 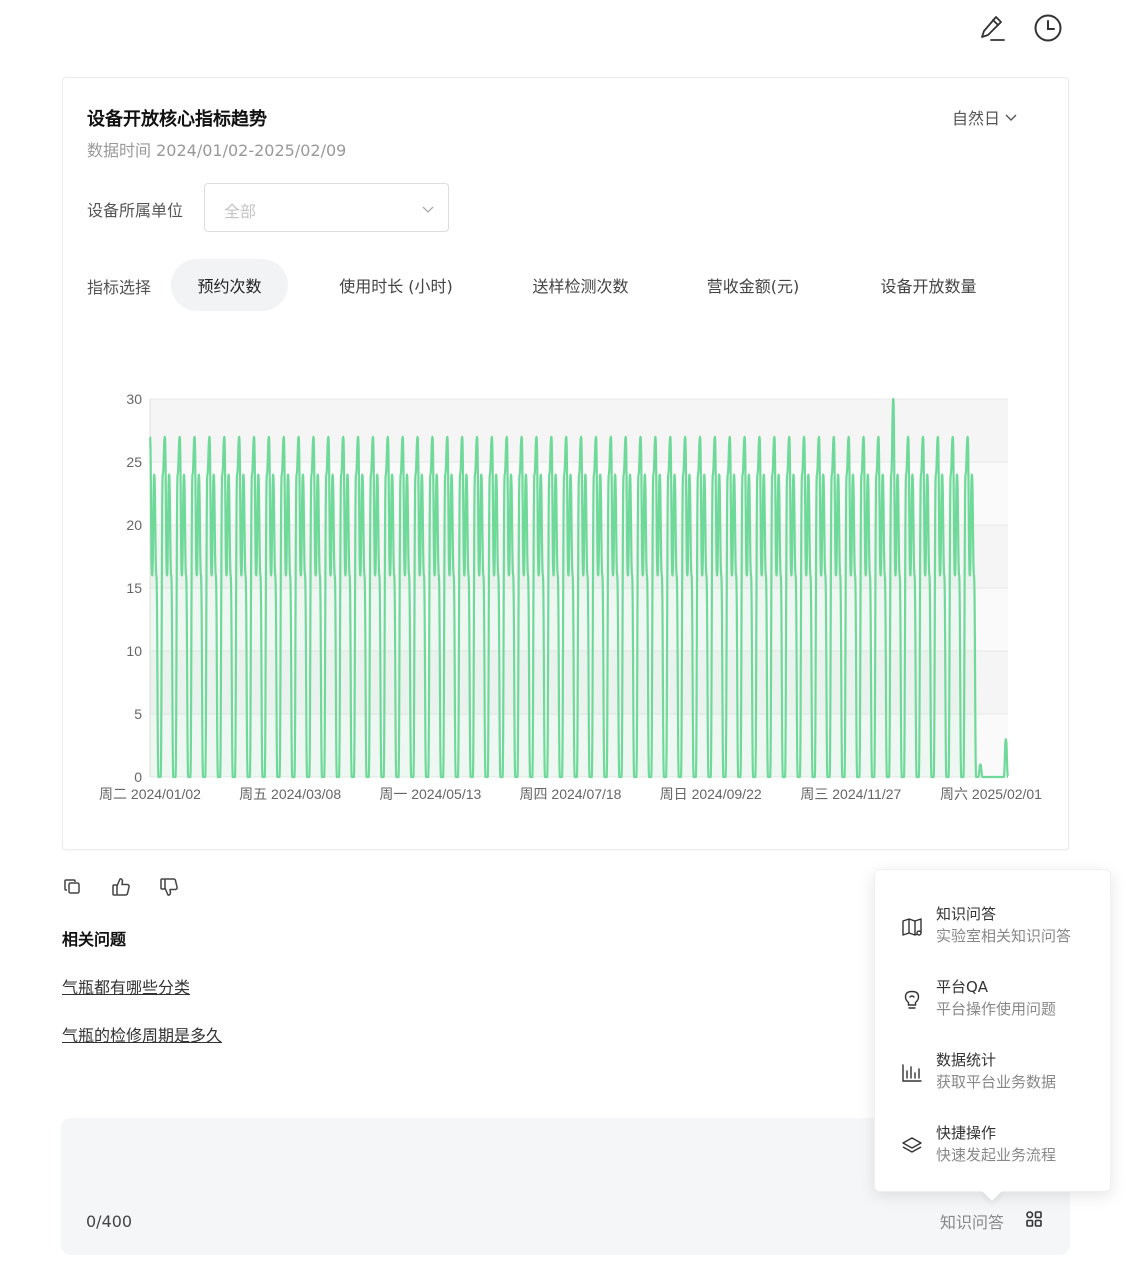 What do you see at coordinates (134, 651) in the screenshot?
I see `y-tick-label: 10` at bounding box center [134, 651].